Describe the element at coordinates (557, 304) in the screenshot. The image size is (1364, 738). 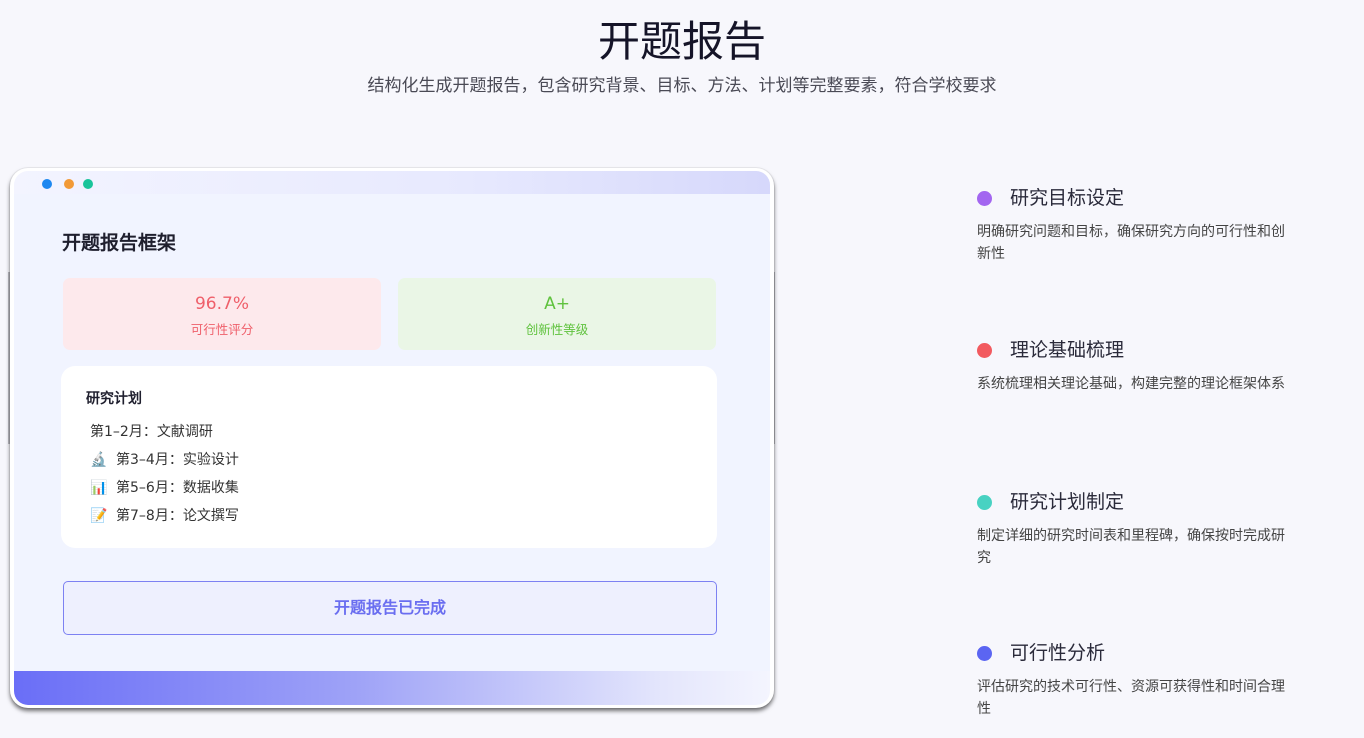
I see `innovation-grade-value: A+` at that location.